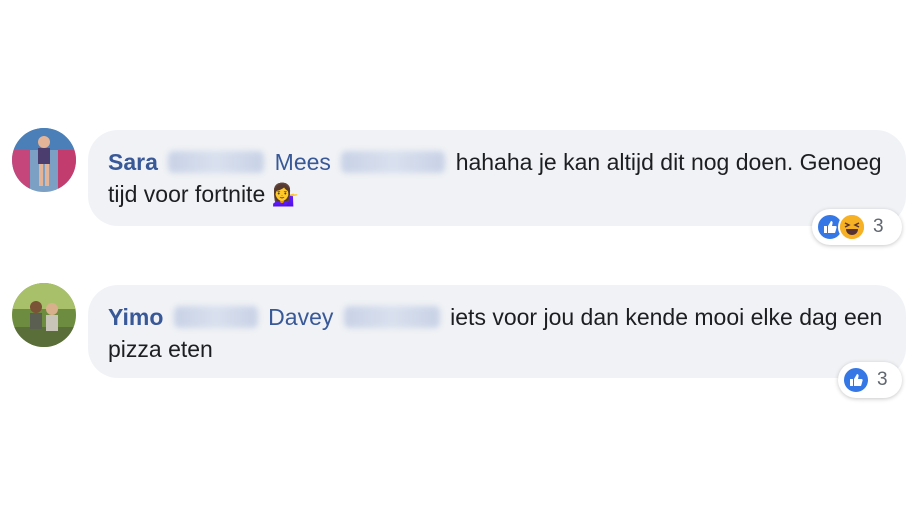 This screenshot has height=518, width=920. I want to click on author-name: Yimo, so click(135, 317).